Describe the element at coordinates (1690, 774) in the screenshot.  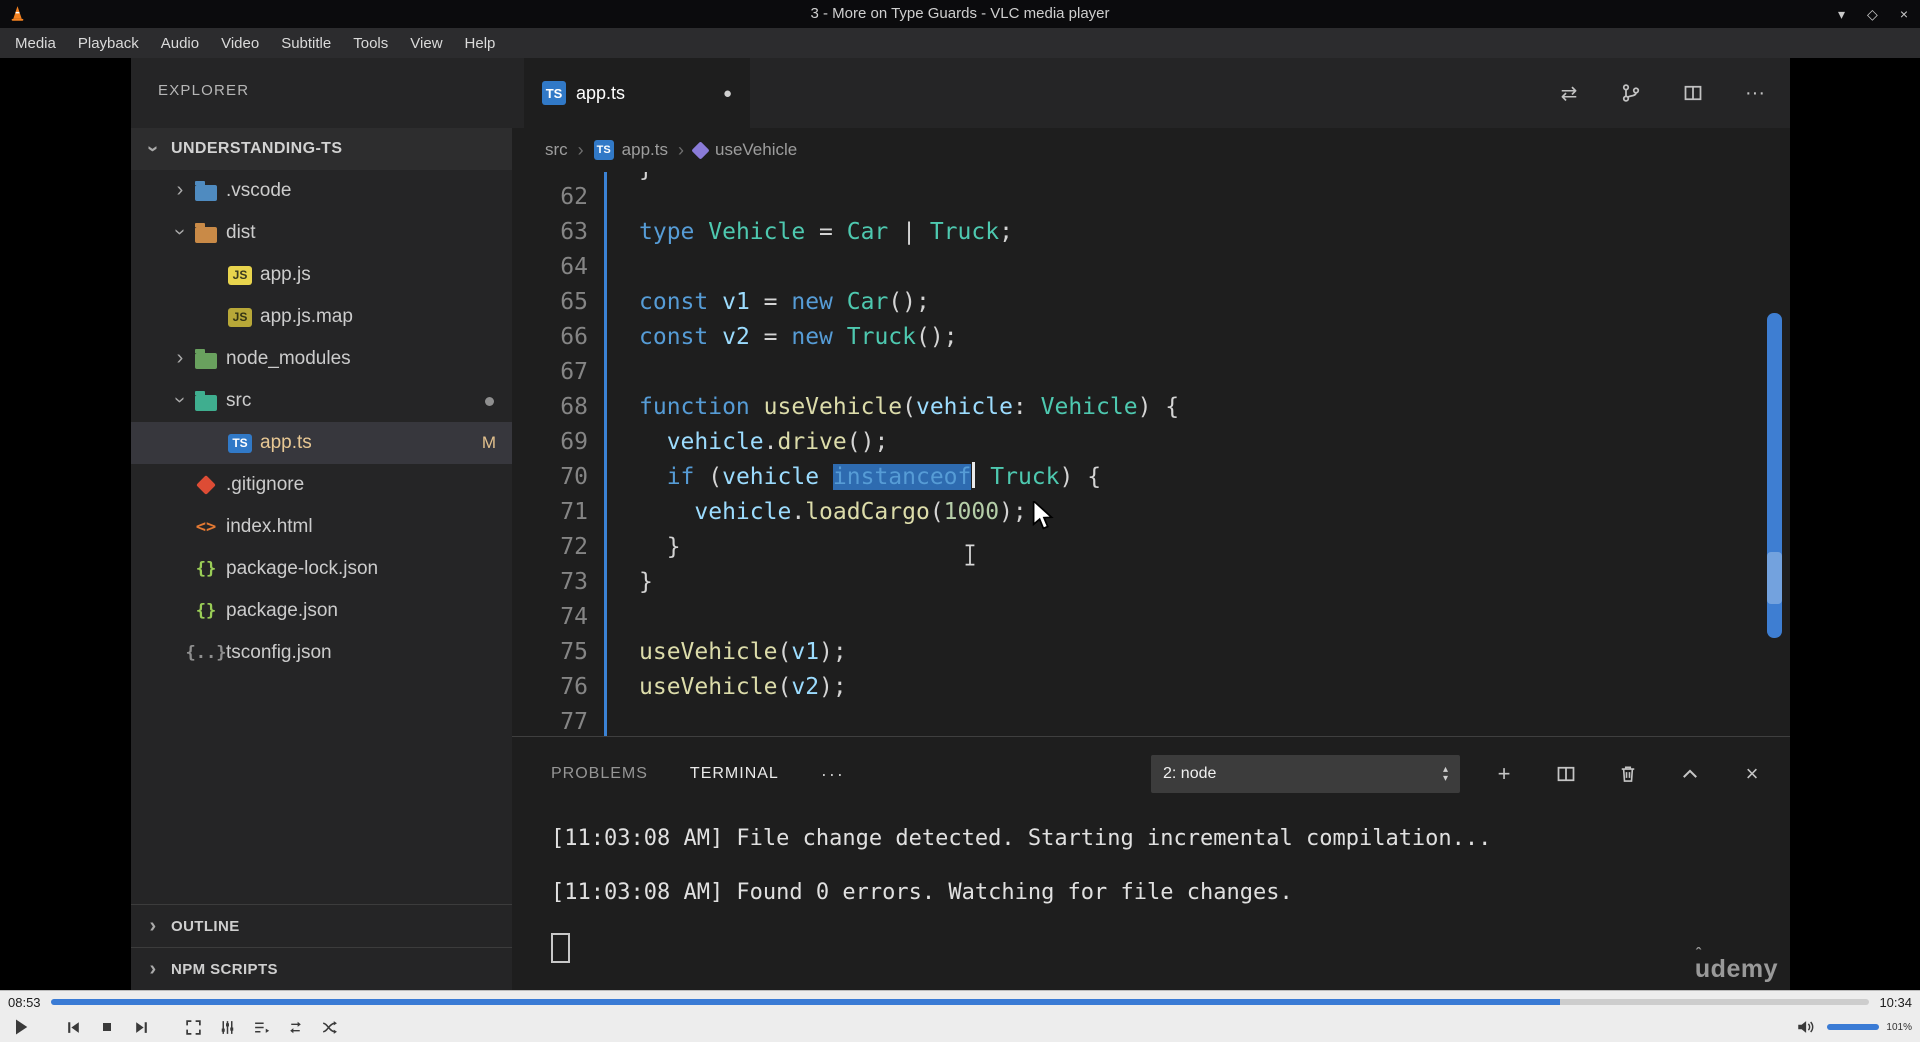
I see `maximize-panel-icon` at that location.